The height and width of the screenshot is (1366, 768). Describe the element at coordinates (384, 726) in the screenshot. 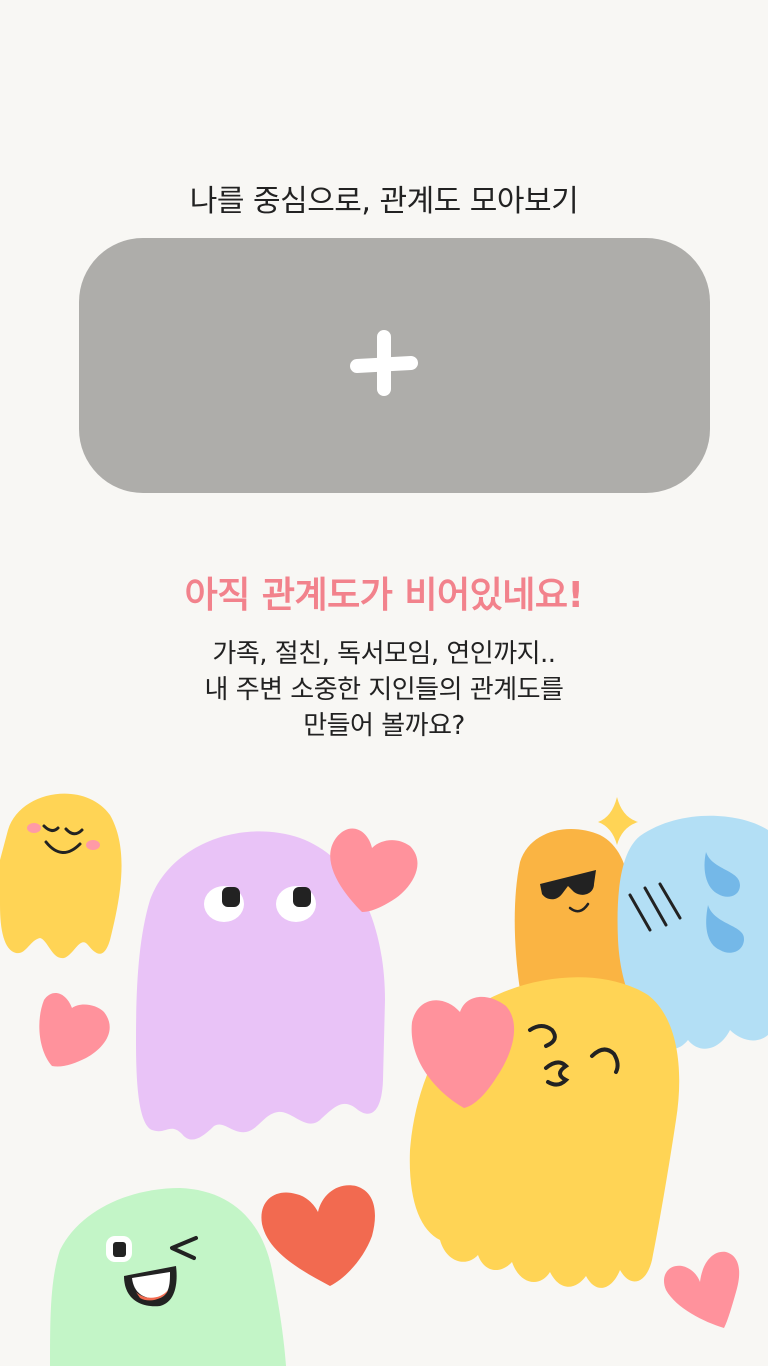

I see `description-line-3: 만들어 볼까요?` at that location.